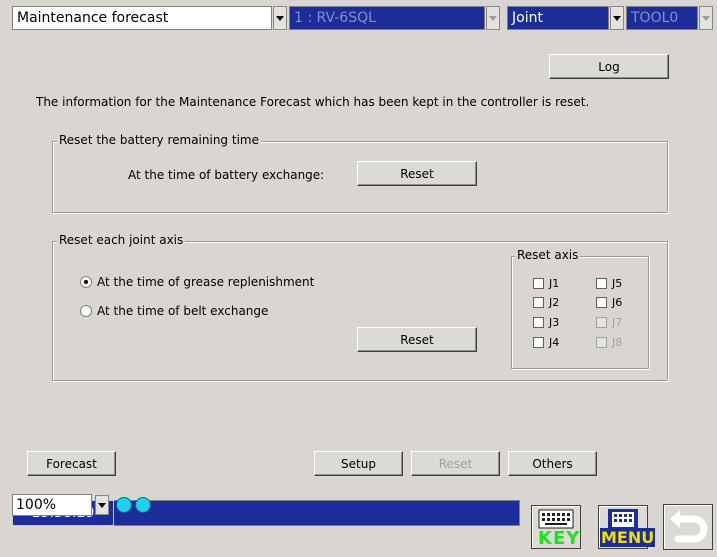  What do you see at coordinates (538, 342) in the screenshot?
I see `axis-j4-checkbox` at bounding box center [538, 342].